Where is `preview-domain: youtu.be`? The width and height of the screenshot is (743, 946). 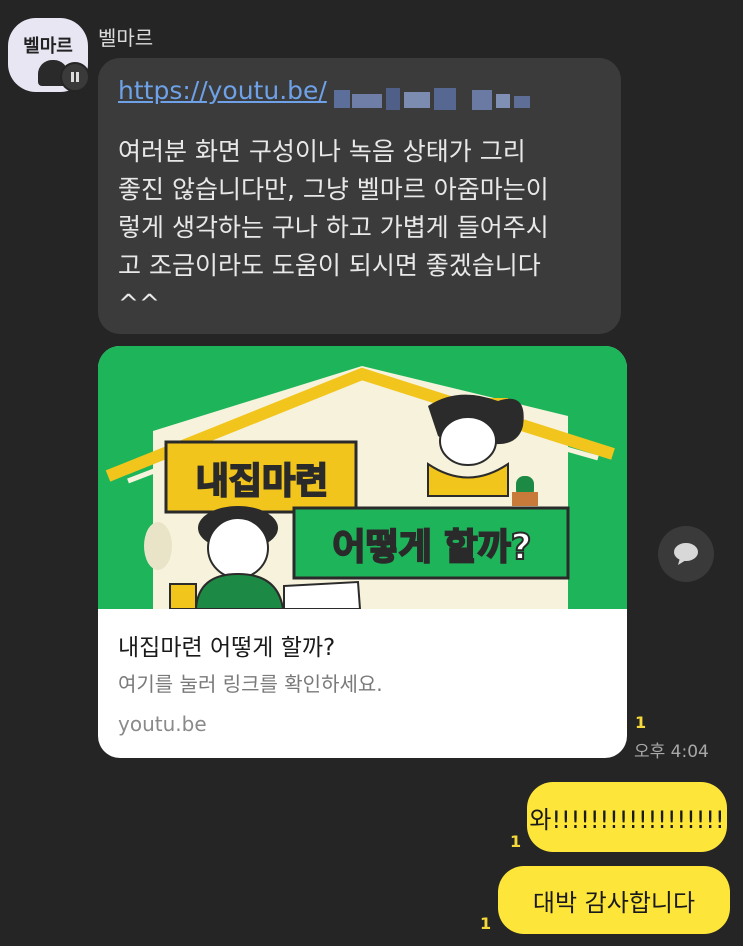 preview-domain: youtu.be is located at coordinates (162, 724).